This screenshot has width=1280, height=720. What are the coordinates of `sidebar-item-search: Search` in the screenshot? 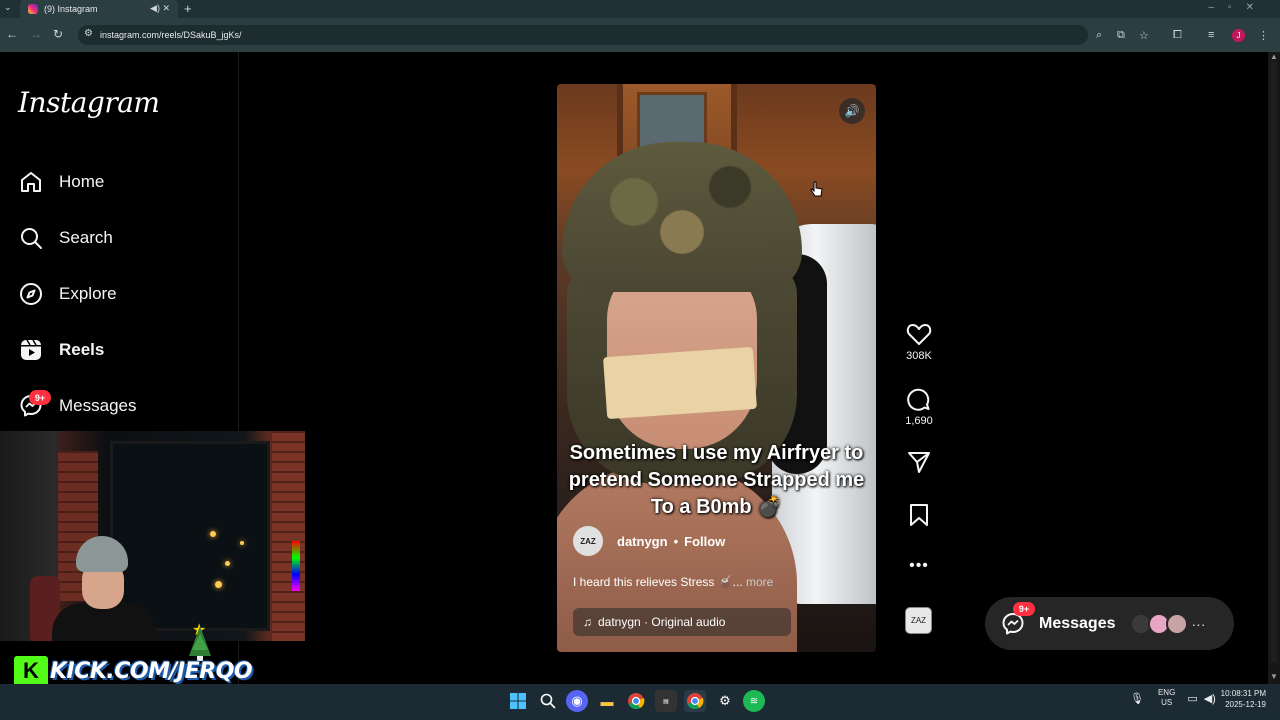 It's located at (65, 238).